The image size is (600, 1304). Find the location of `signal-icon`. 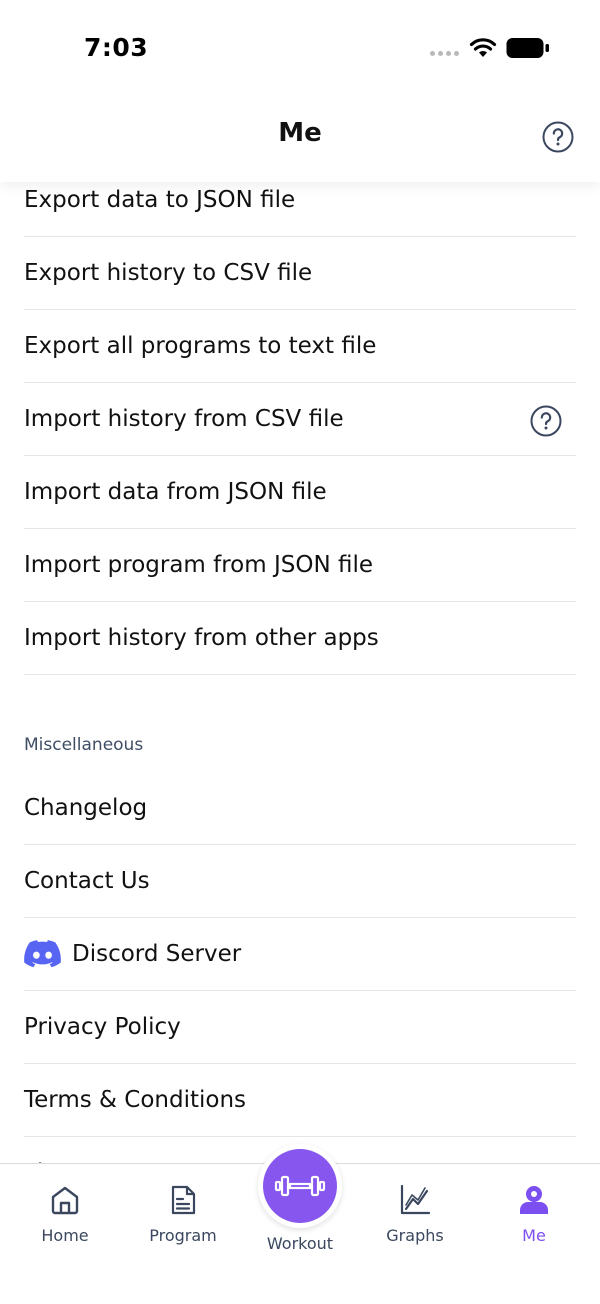

signal-icon is located at coordinates (444, 53).